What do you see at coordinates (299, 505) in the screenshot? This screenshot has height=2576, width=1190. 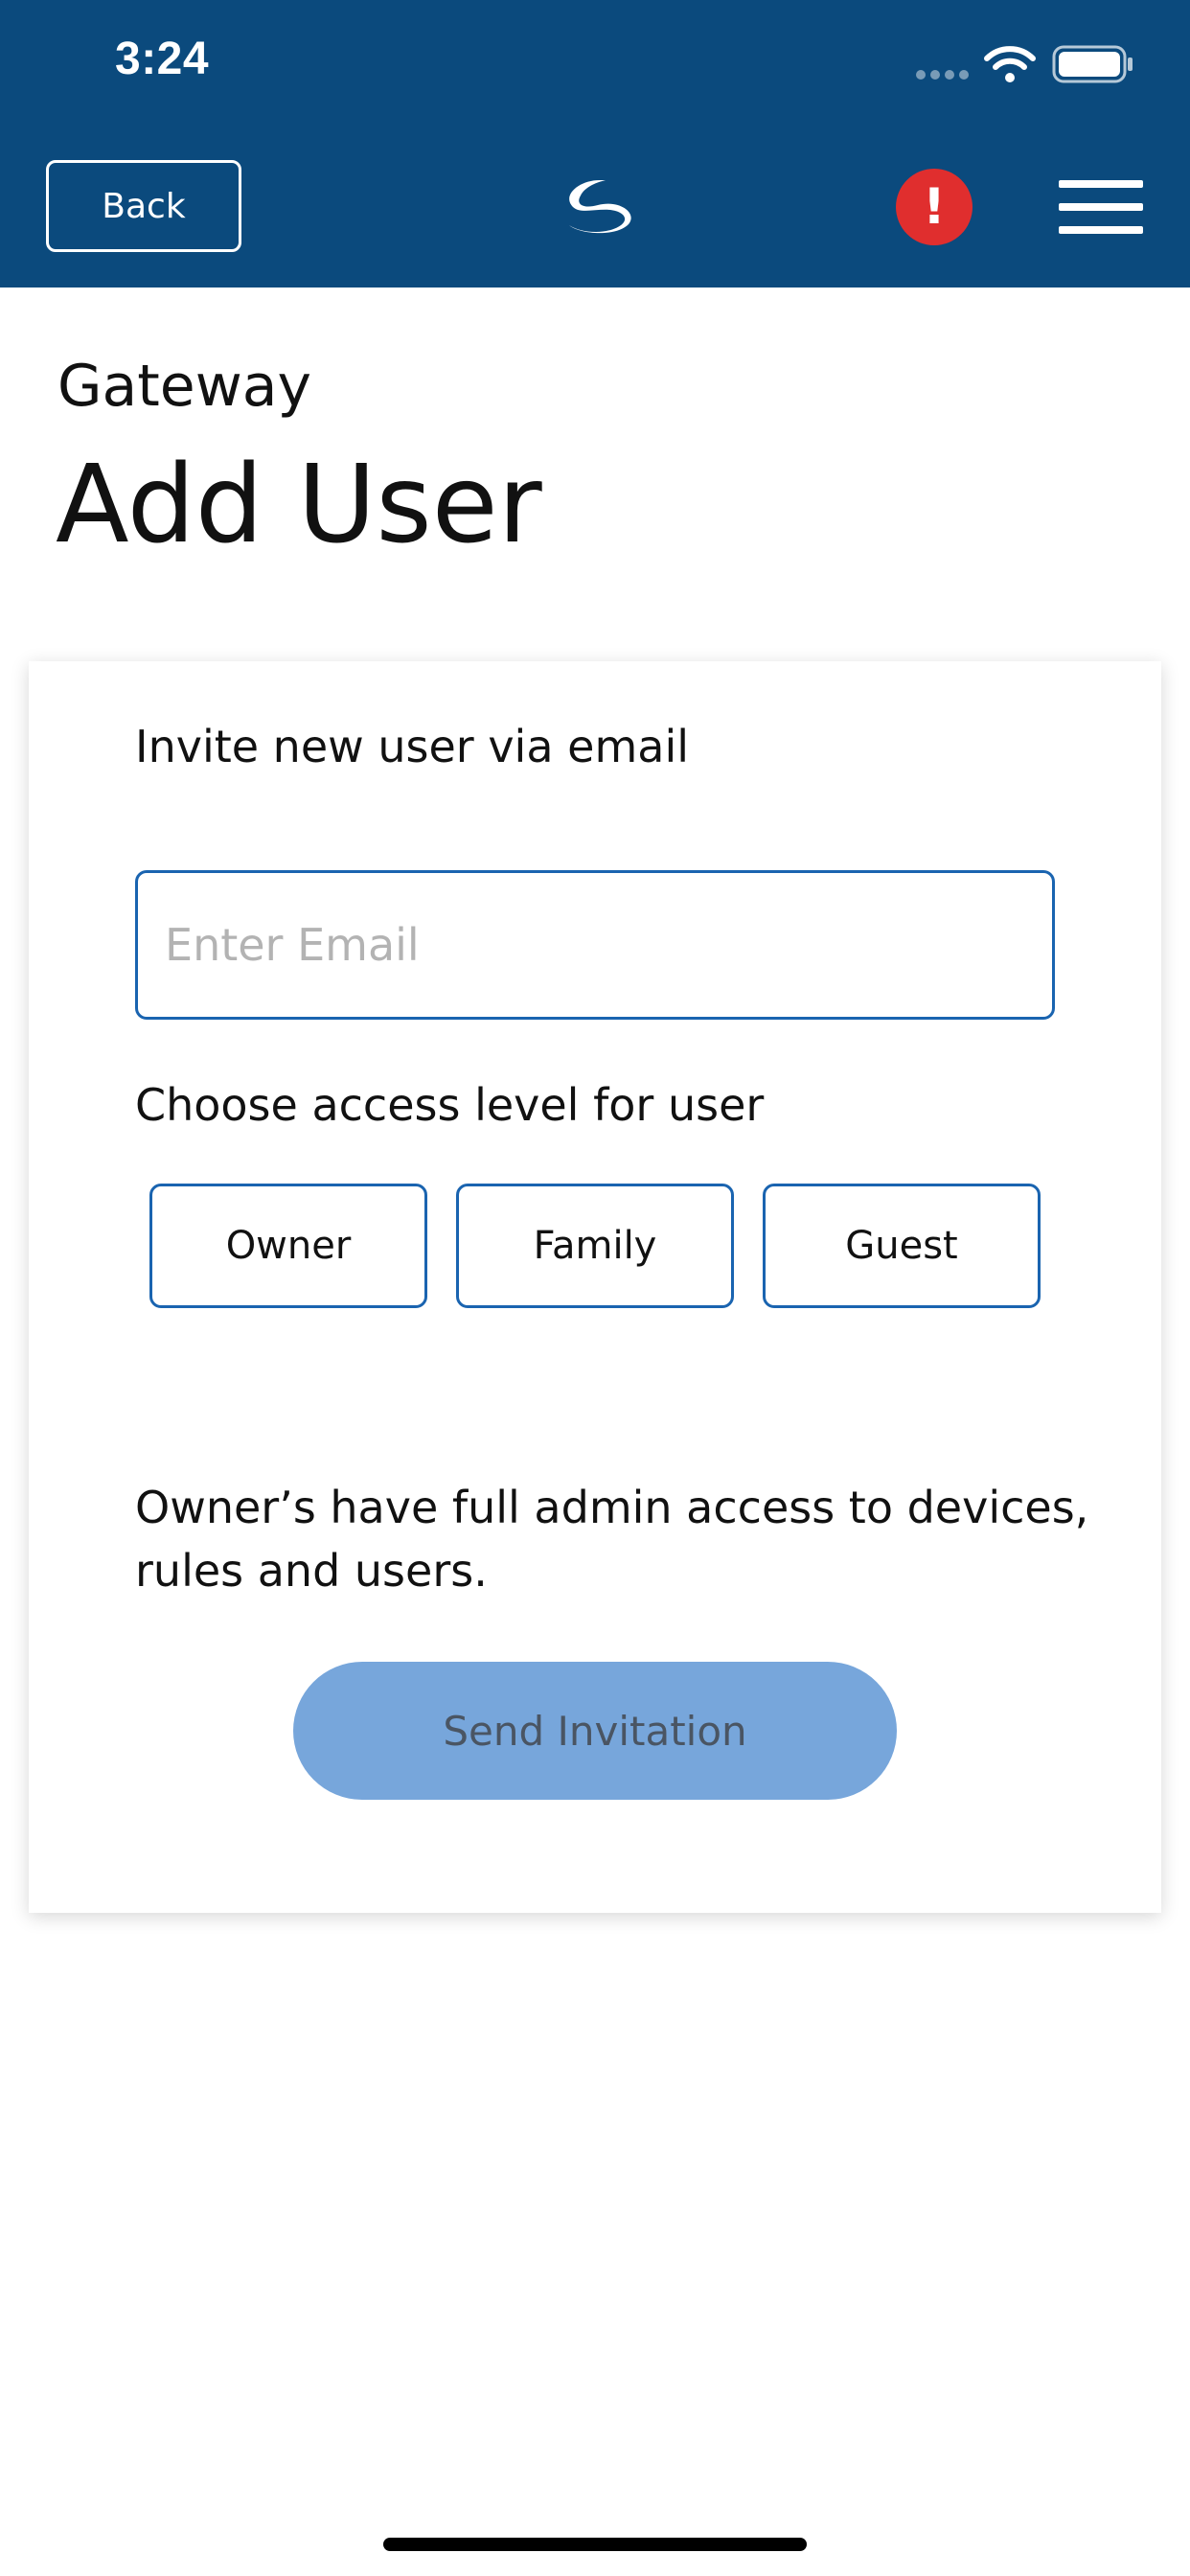 I see `page-title: Add User` at bounding box center [299, 505].